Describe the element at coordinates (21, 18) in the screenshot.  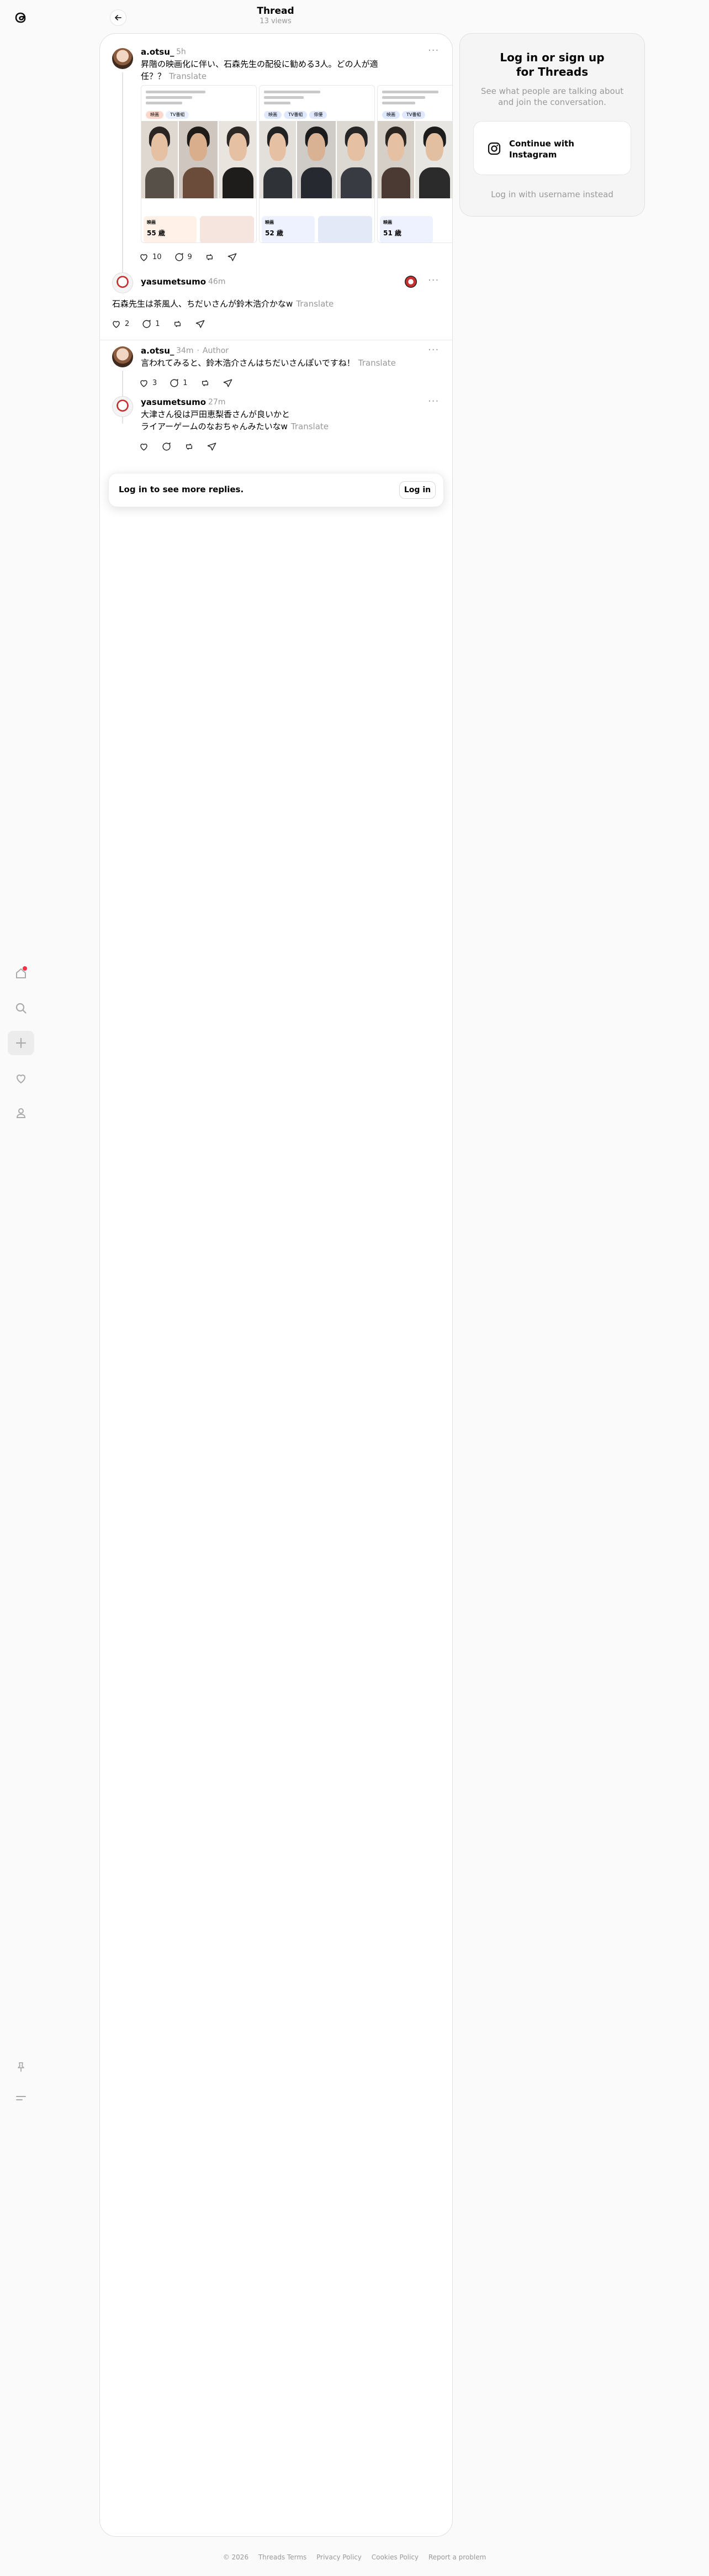
I see `threads-logo-icon` at that location.